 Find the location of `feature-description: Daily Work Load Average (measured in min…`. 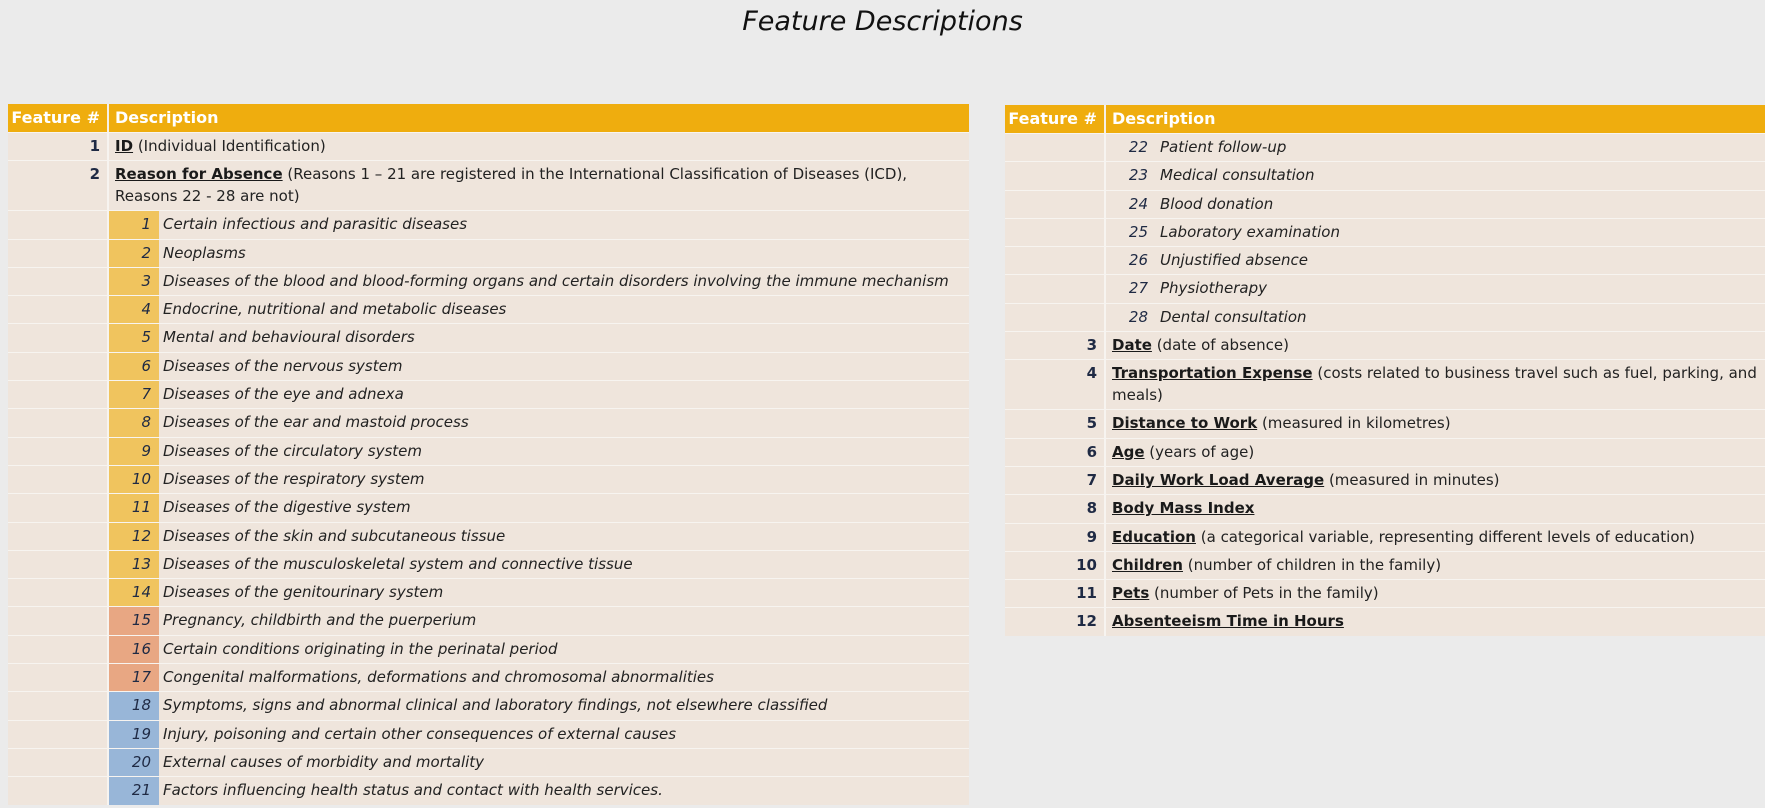

feature-description: Daily Work Load Average (measured in min… is located at coordinates (1435, 480).